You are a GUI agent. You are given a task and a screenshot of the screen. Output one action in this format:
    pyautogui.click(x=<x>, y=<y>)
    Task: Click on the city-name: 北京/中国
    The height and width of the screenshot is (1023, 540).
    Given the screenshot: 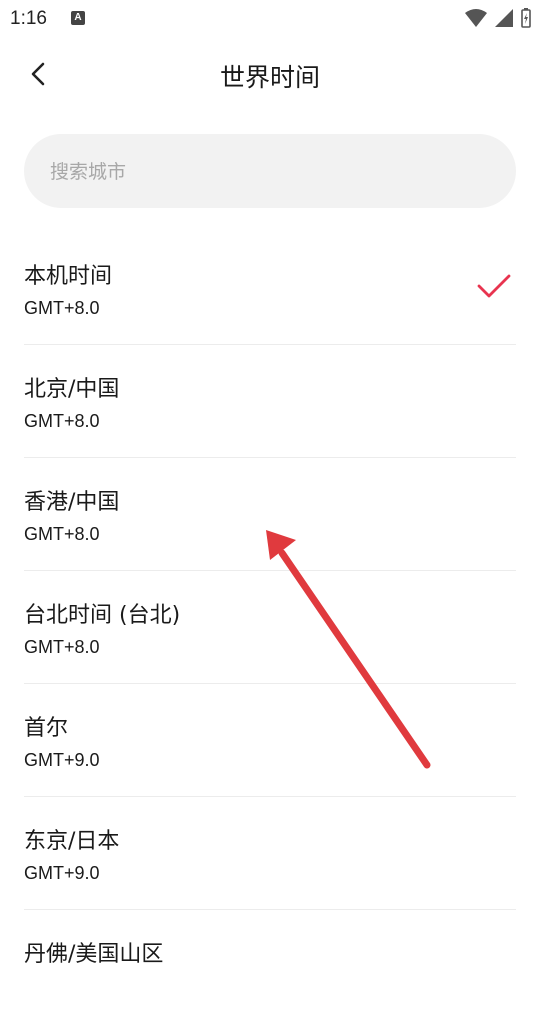 What is the action you would take?
    pyautogui.click(x=72, y=389)
    